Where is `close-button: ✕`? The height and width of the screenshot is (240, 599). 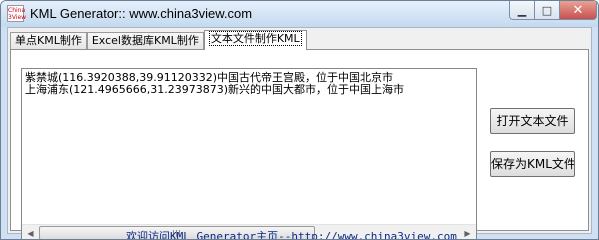
close-button: ✕ is located at coordinates (578, 10).